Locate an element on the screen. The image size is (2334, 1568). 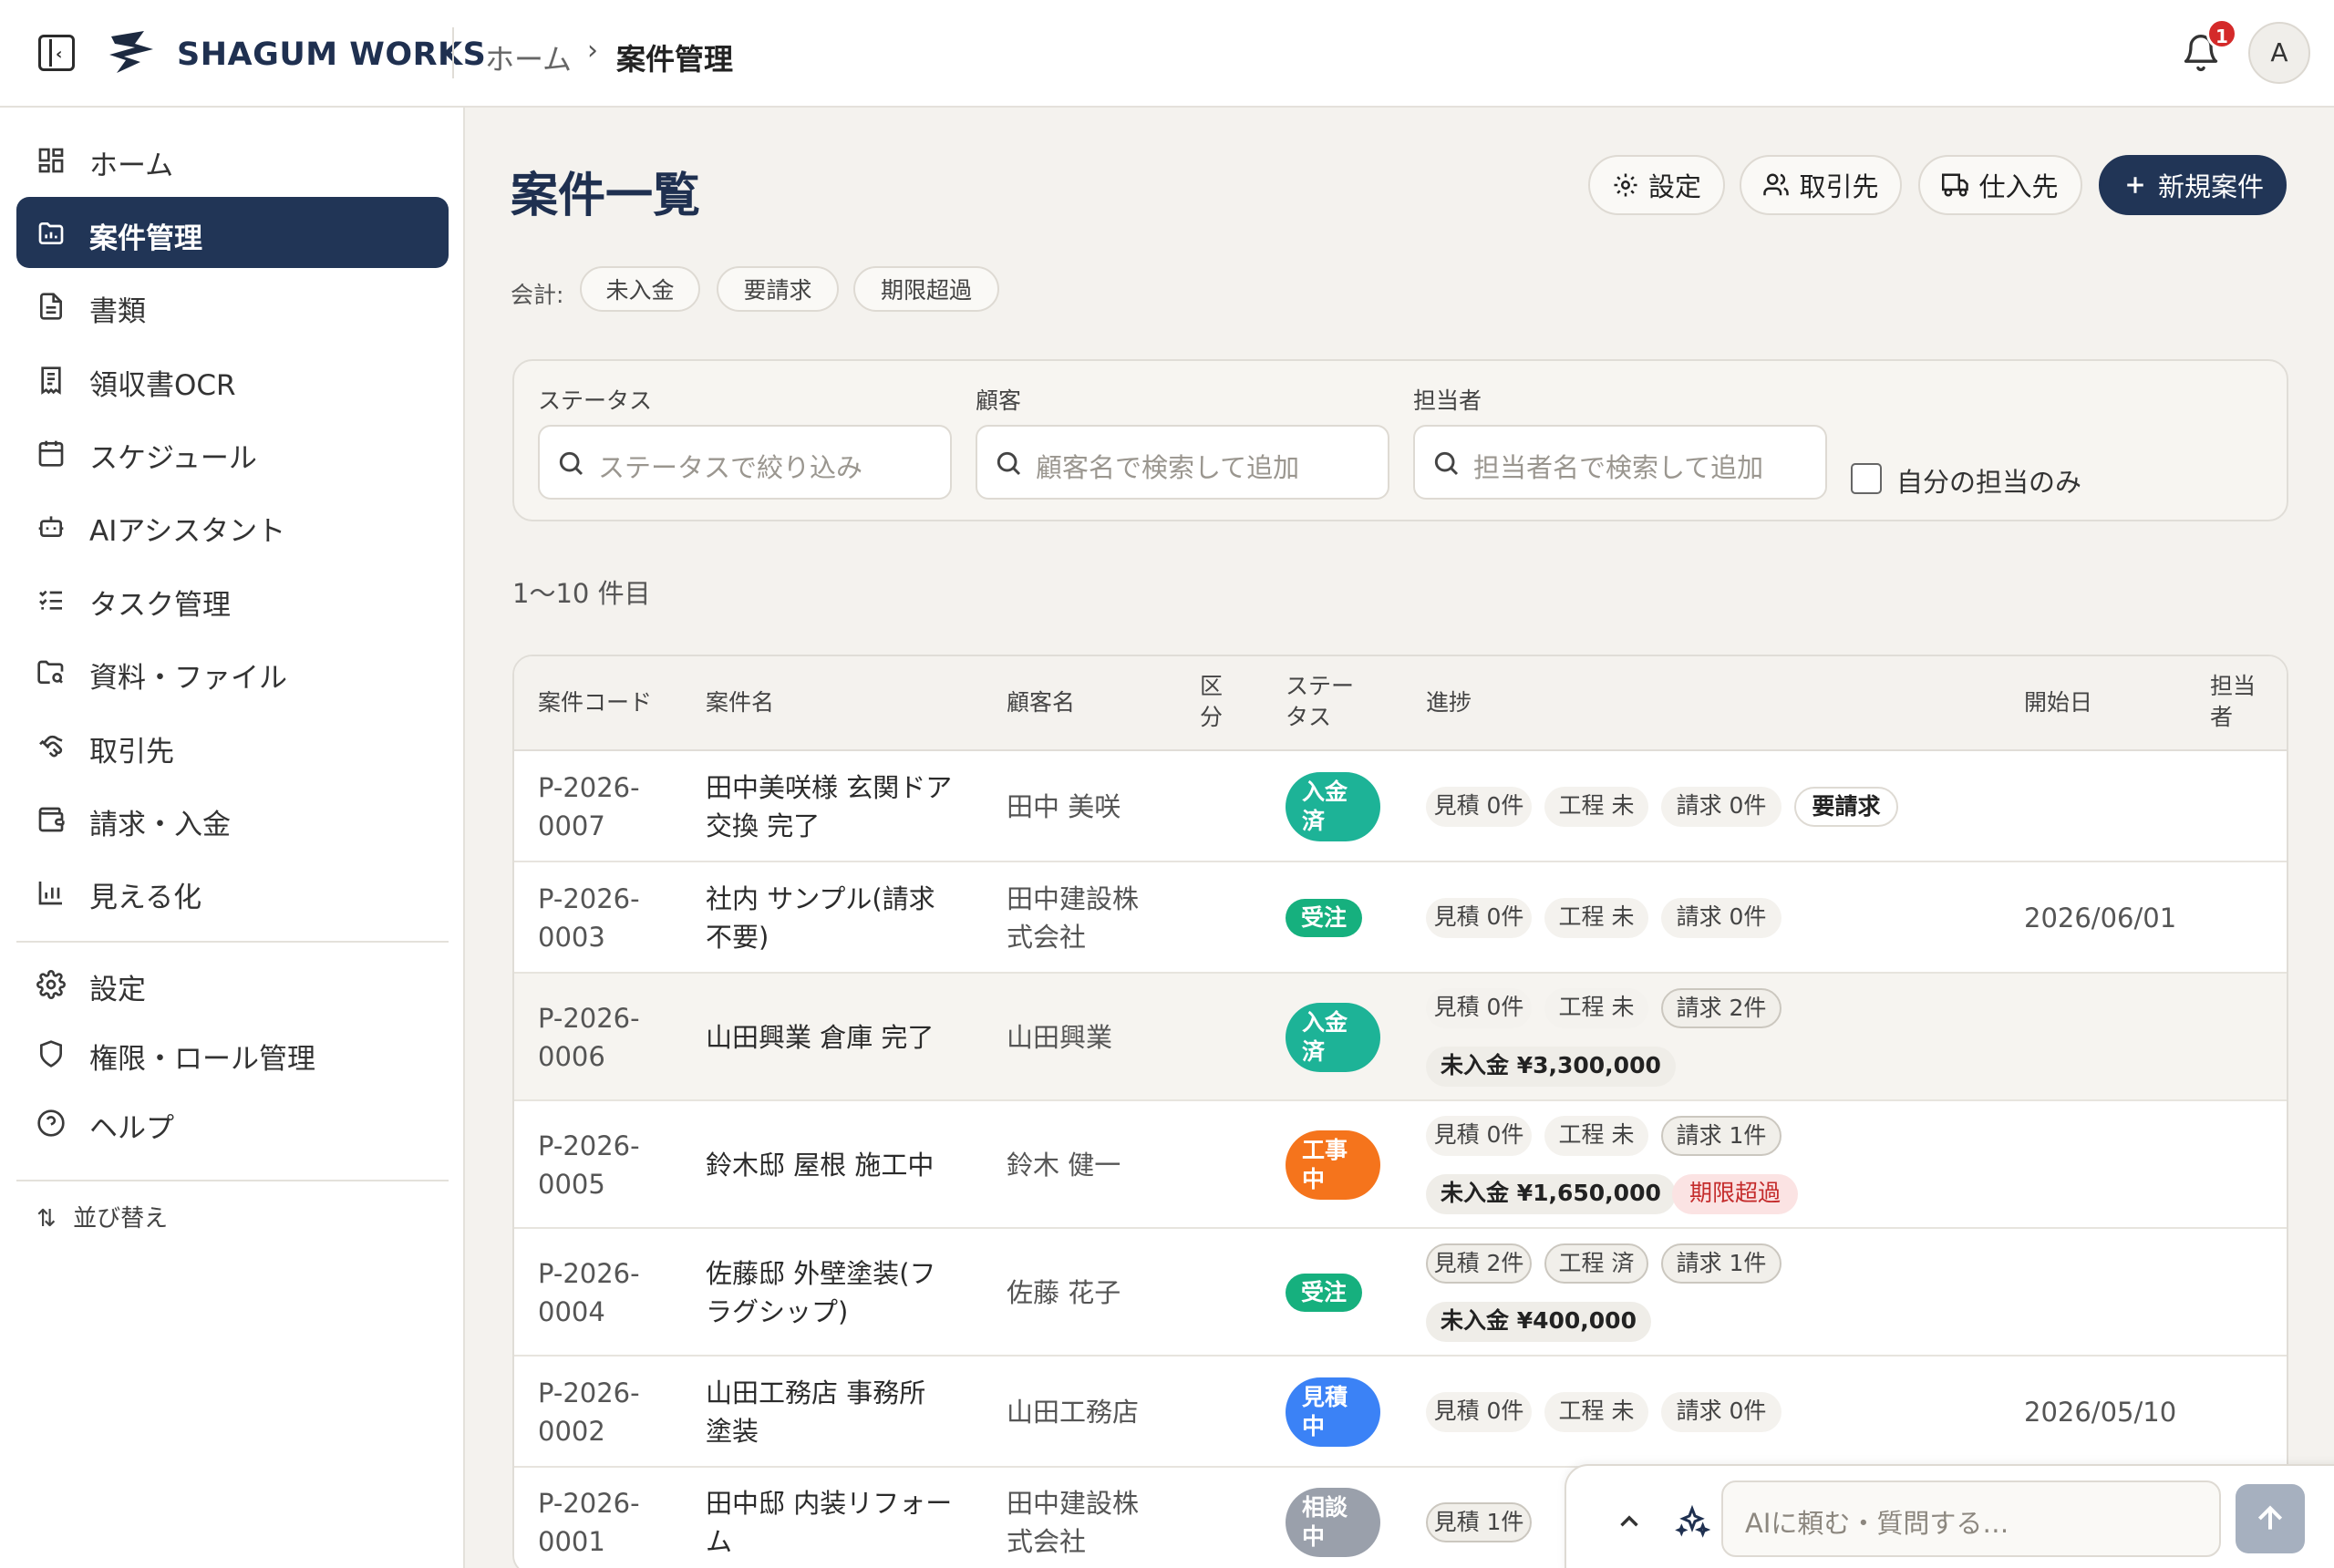
user-avatar: A is located at coordinates (2279, 53).